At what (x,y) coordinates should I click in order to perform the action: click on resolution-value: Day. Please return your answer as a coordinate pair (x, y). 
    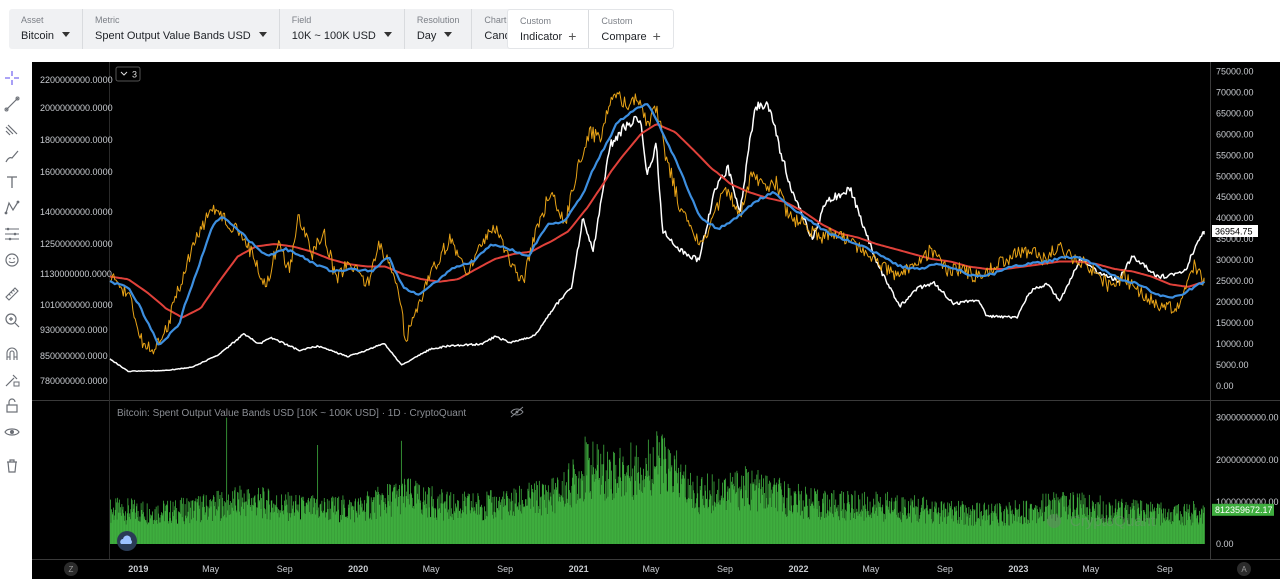
    Looking at the image, I should click on (438, 36).